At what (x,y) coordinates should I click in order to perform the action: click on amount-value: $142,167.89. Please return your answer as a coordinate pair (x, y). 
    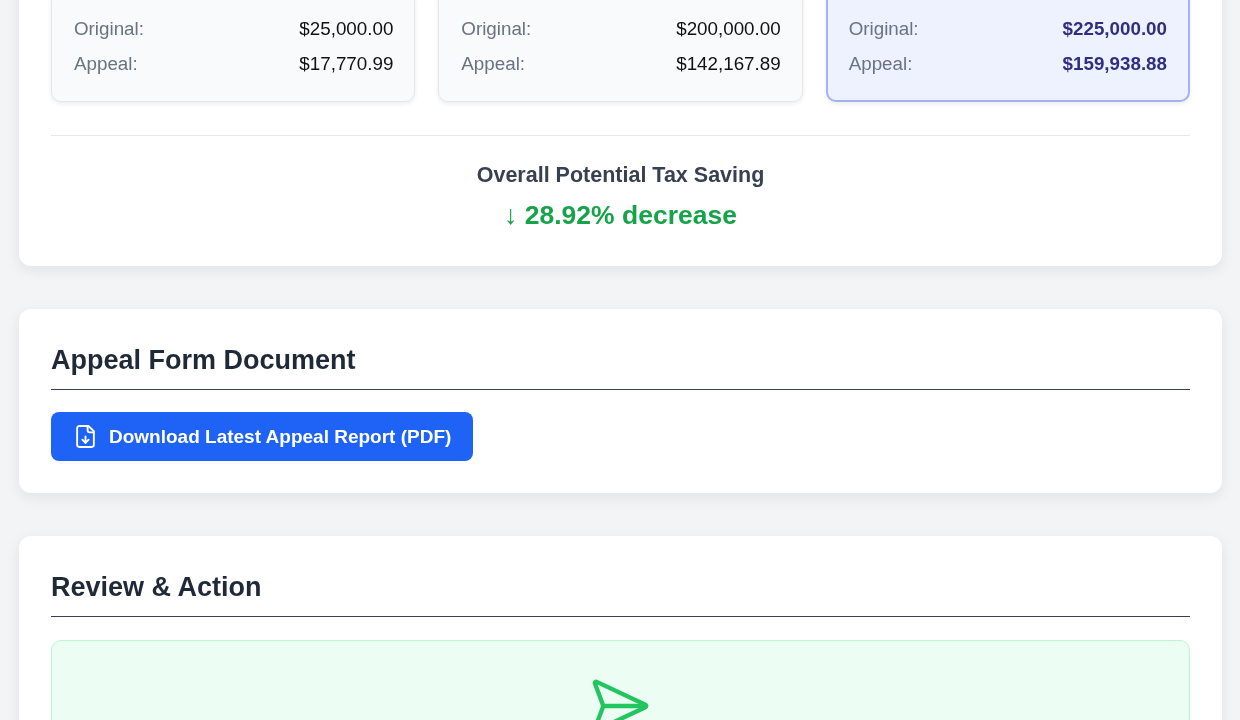
    Looking at the image, I should click on (728, 64).